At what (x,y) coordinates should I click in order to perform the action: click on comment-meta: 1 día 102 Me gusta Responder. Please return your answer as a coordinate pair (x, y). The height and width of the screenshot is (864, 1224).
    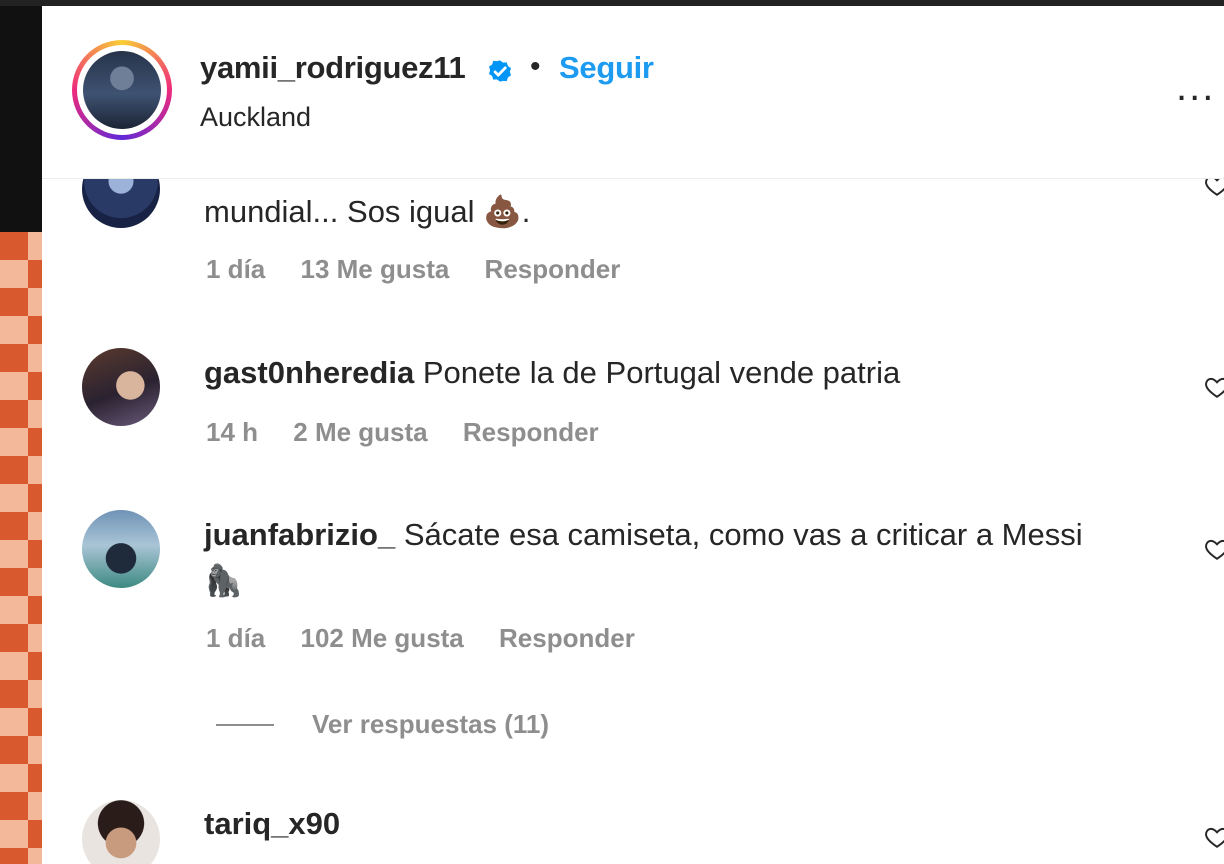
    Looking at the image, I should click on (434, 638).